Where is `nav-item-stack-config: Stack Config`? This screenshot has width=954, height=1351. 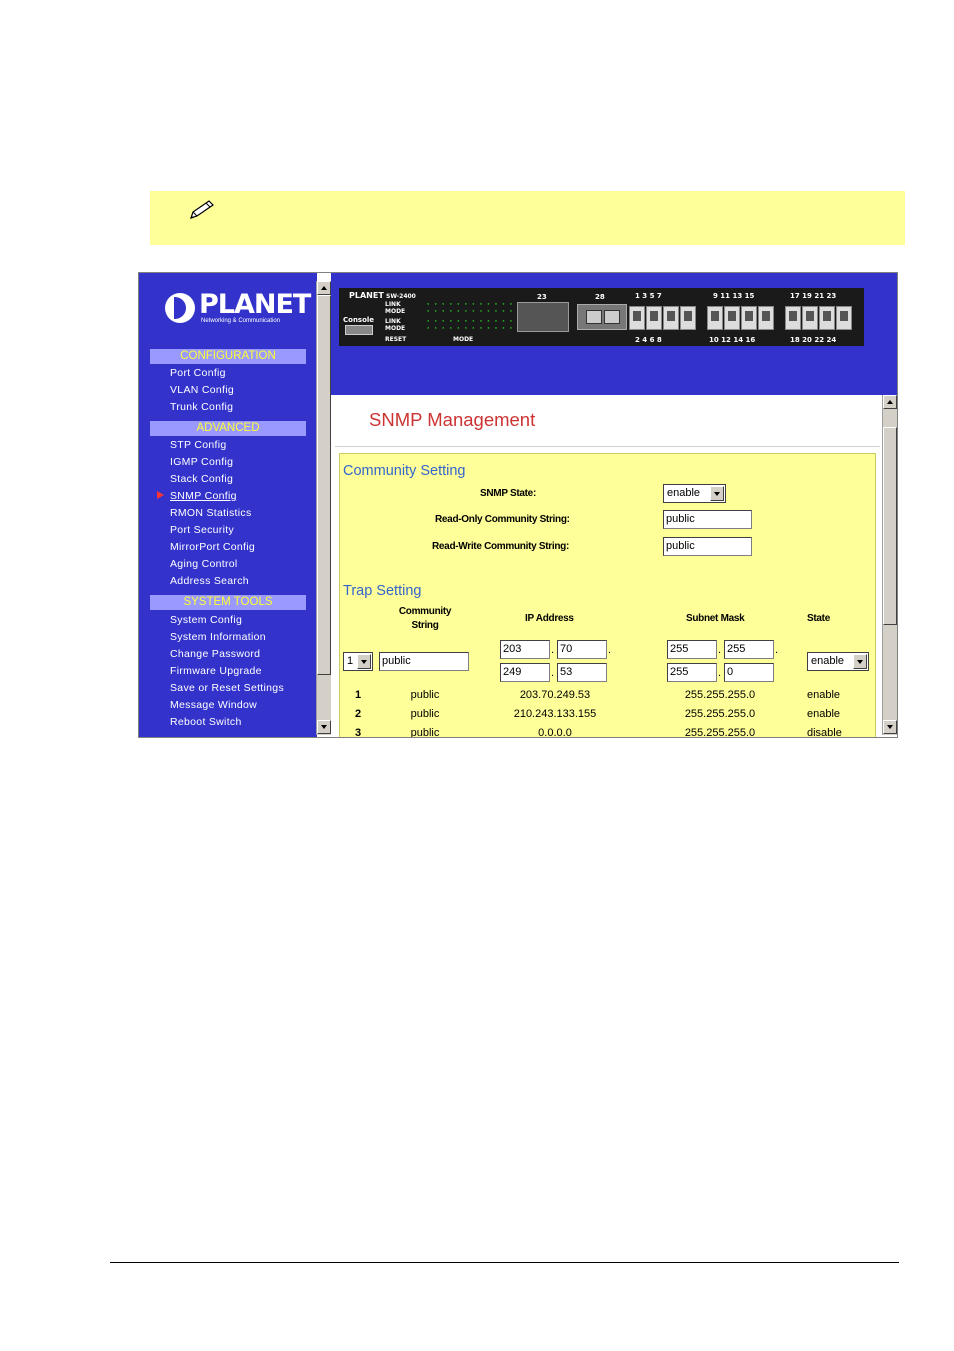 nav-item-stack-config: Stack Config is located at coordinates (201, 479).